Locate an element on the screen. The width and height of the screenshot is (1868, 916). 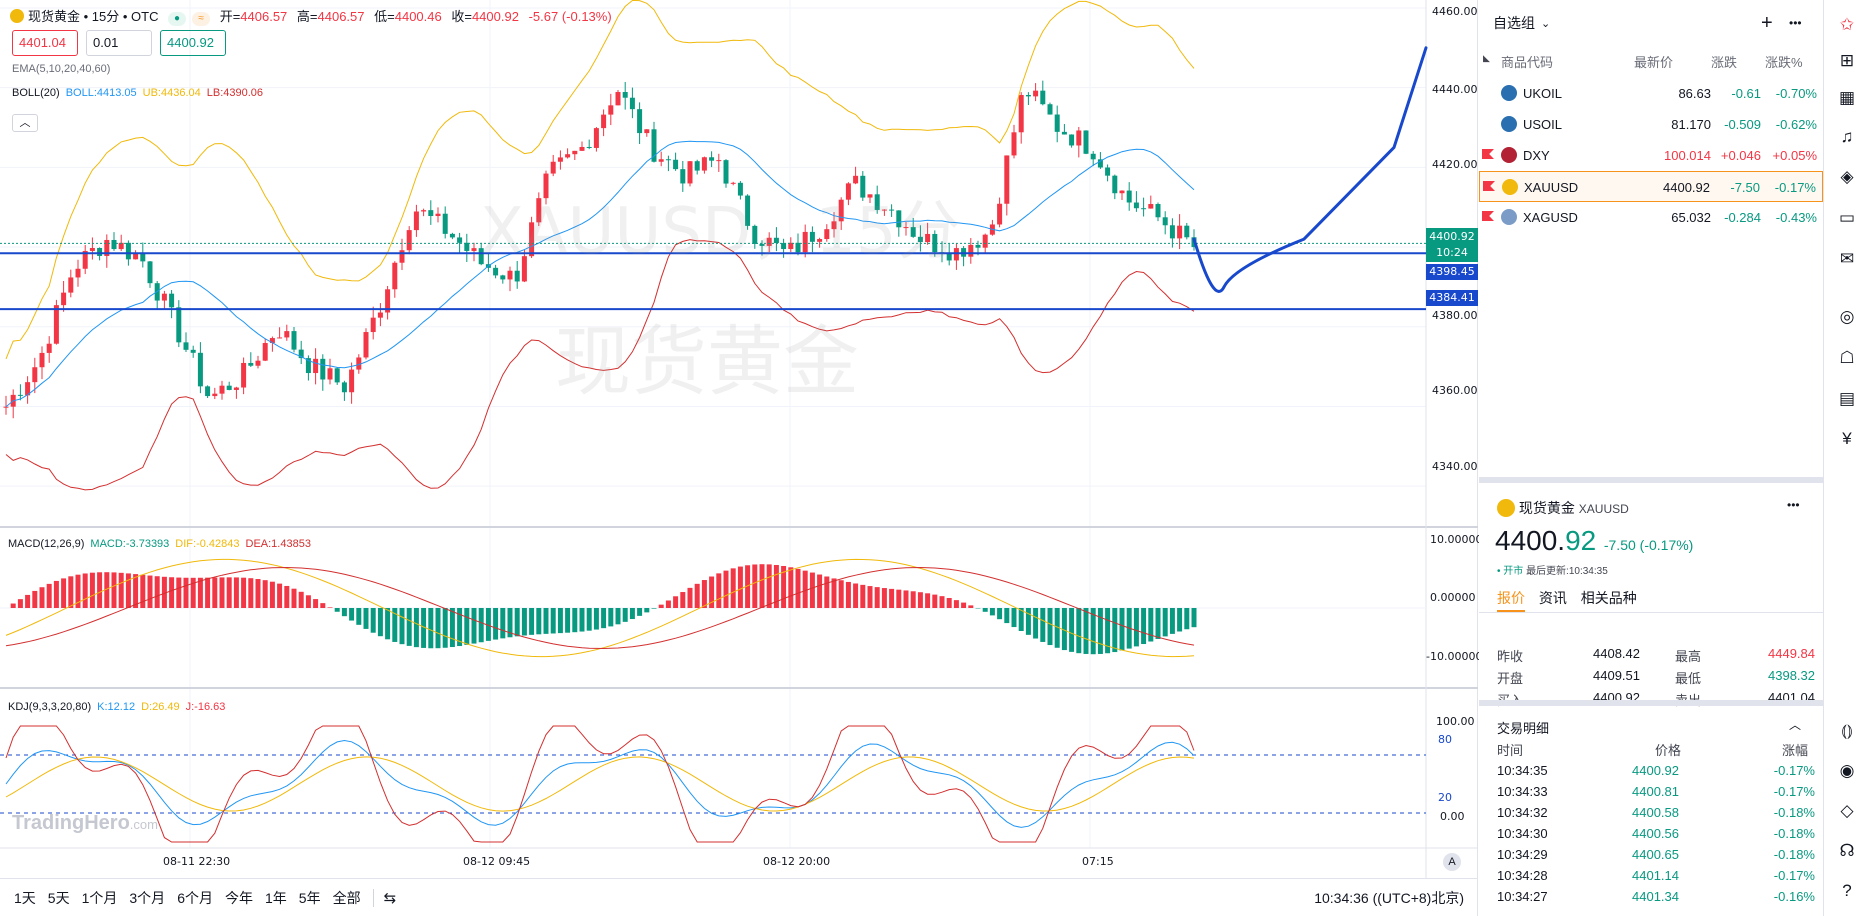
collapse-legend-button: ︿ is located at coordinates (25, 123).